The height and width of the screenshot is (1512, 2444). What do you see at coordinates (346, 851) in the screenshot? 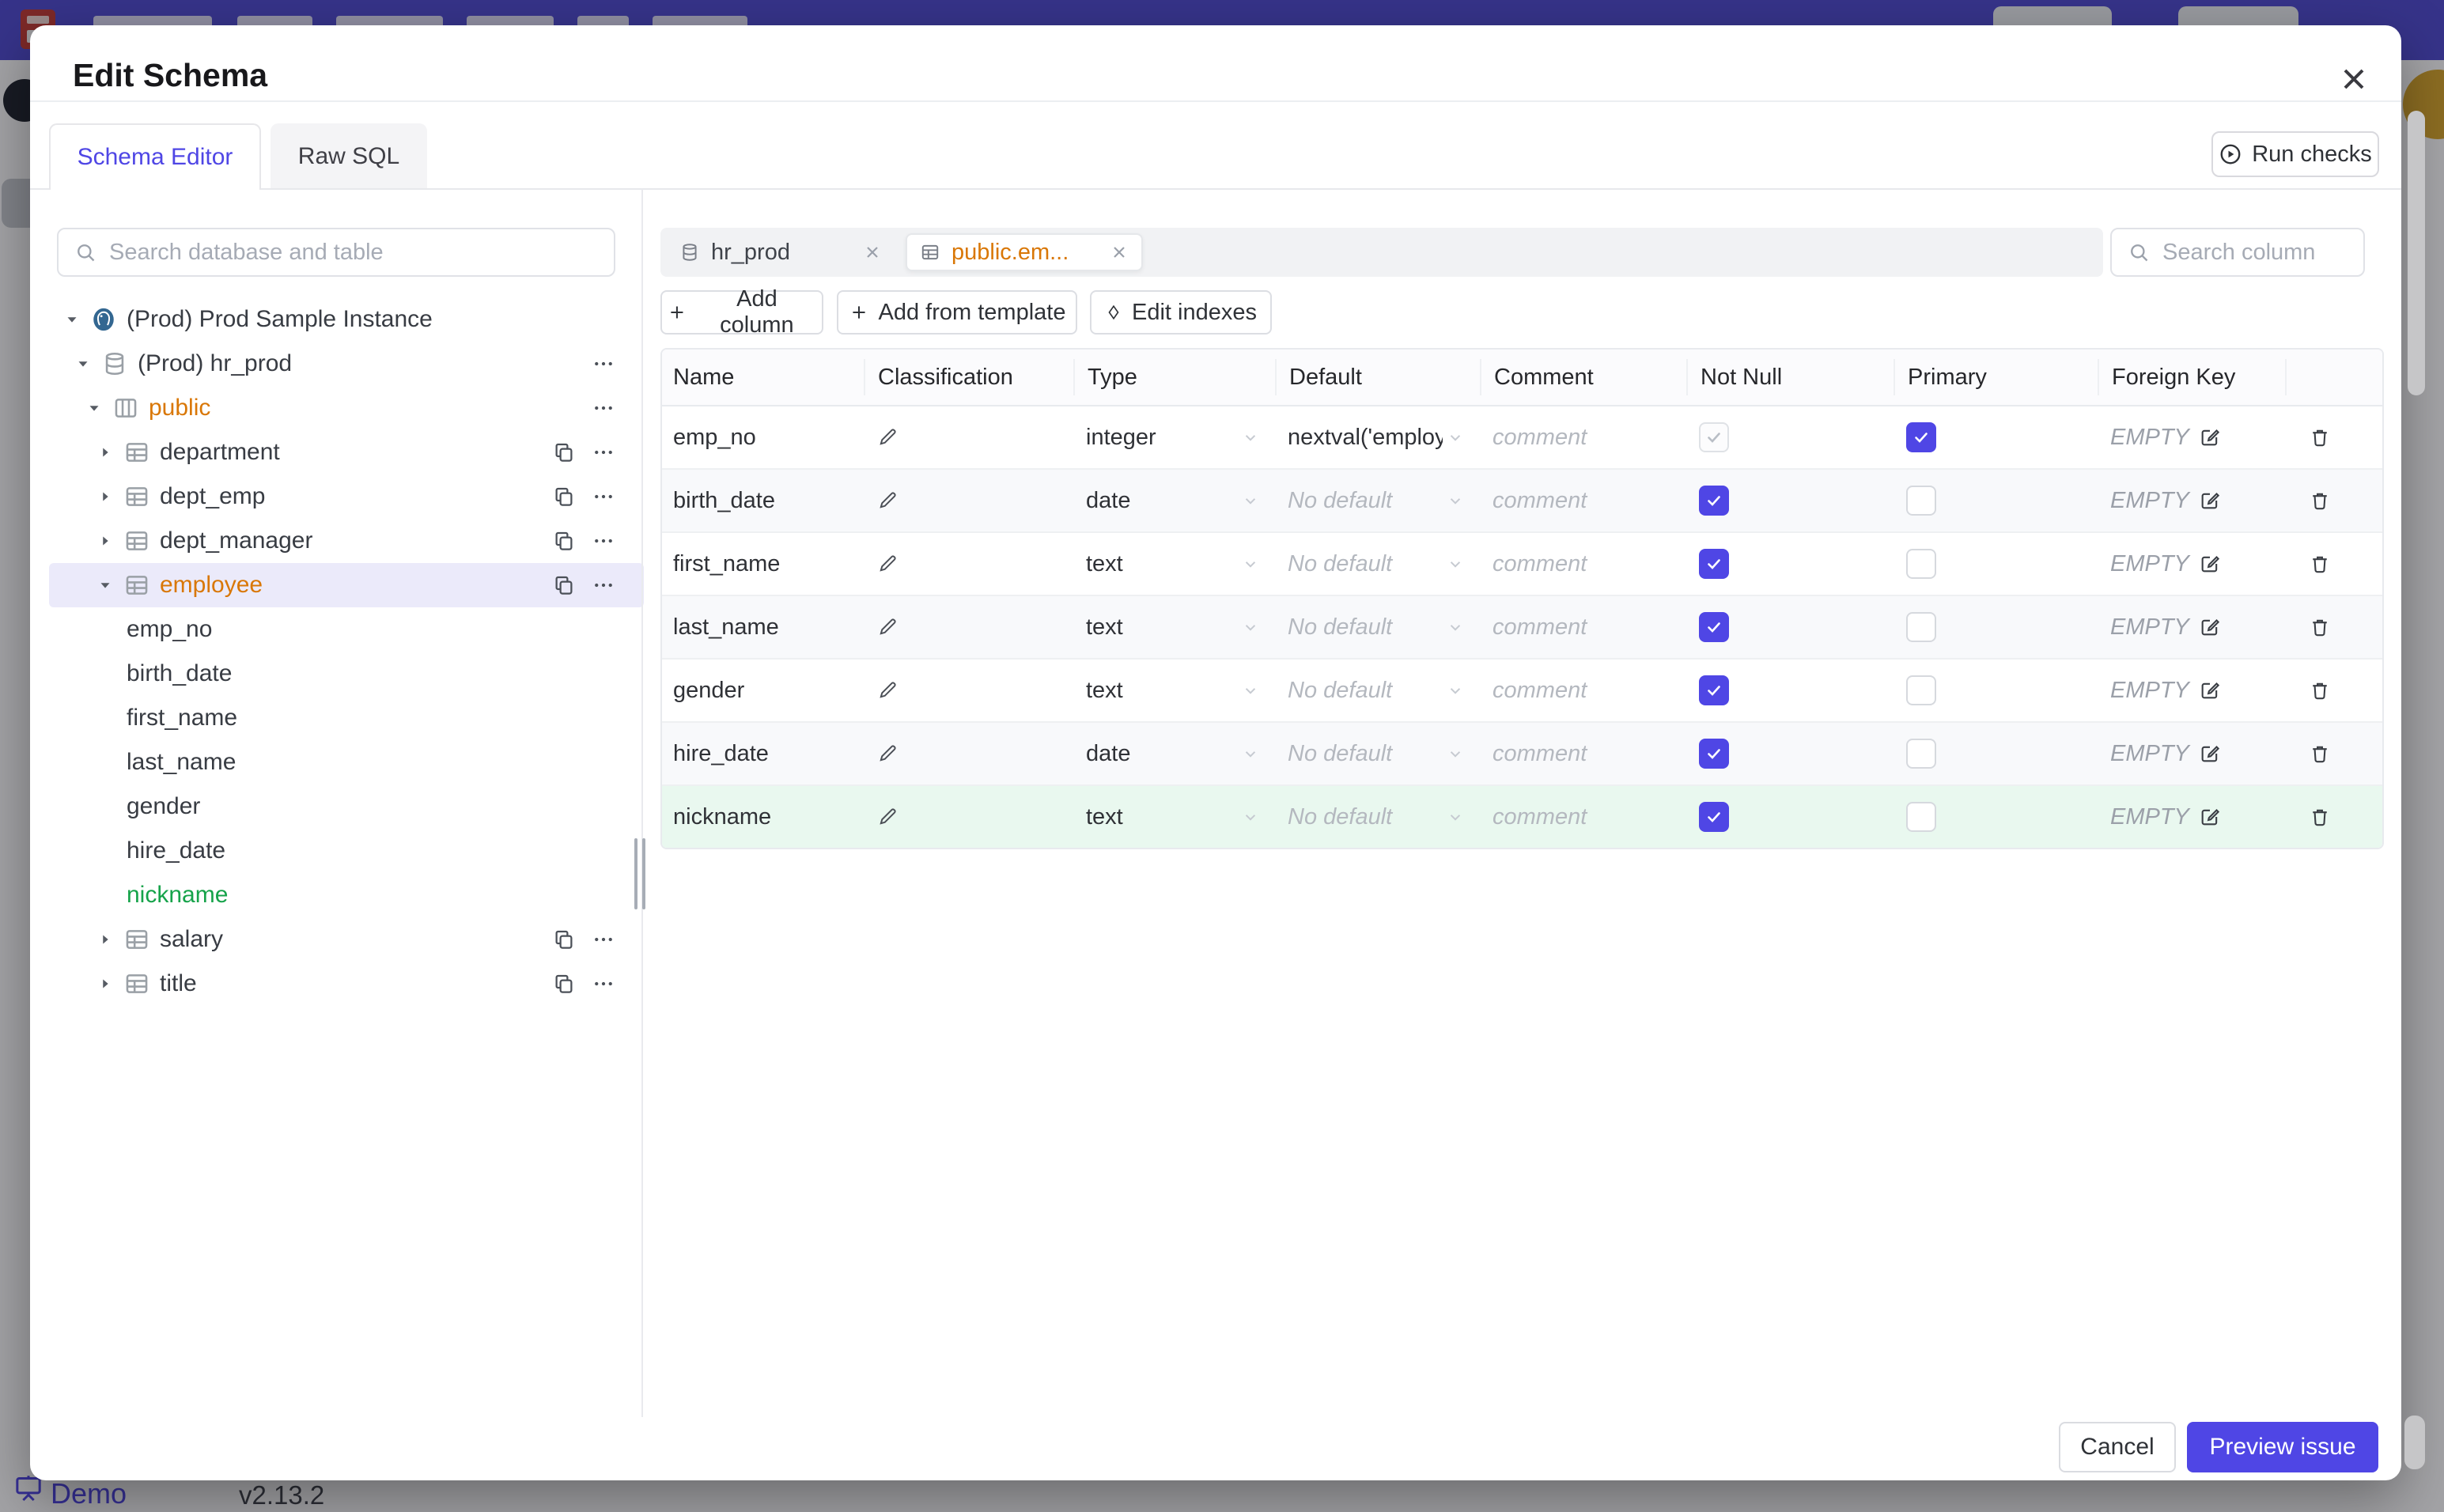
I see `tree-item-hire_date: hire_date` at bounding box center [346, 851].